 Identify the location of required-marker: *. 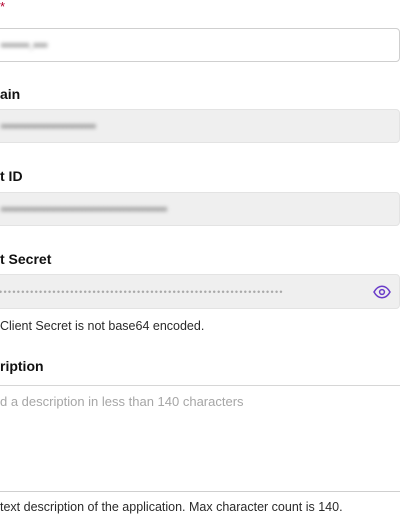
(3, 7).